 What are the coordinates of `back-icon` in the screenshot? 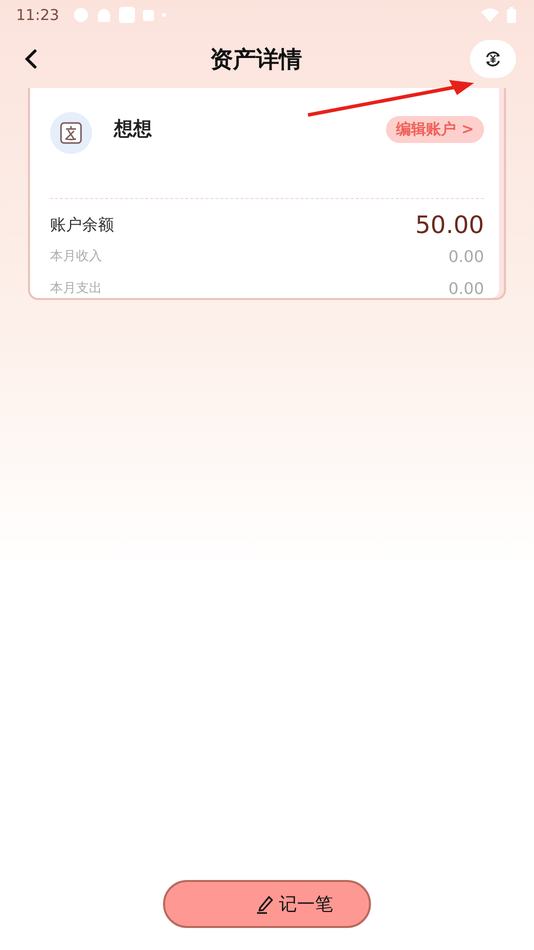 It's located at (31, 59).